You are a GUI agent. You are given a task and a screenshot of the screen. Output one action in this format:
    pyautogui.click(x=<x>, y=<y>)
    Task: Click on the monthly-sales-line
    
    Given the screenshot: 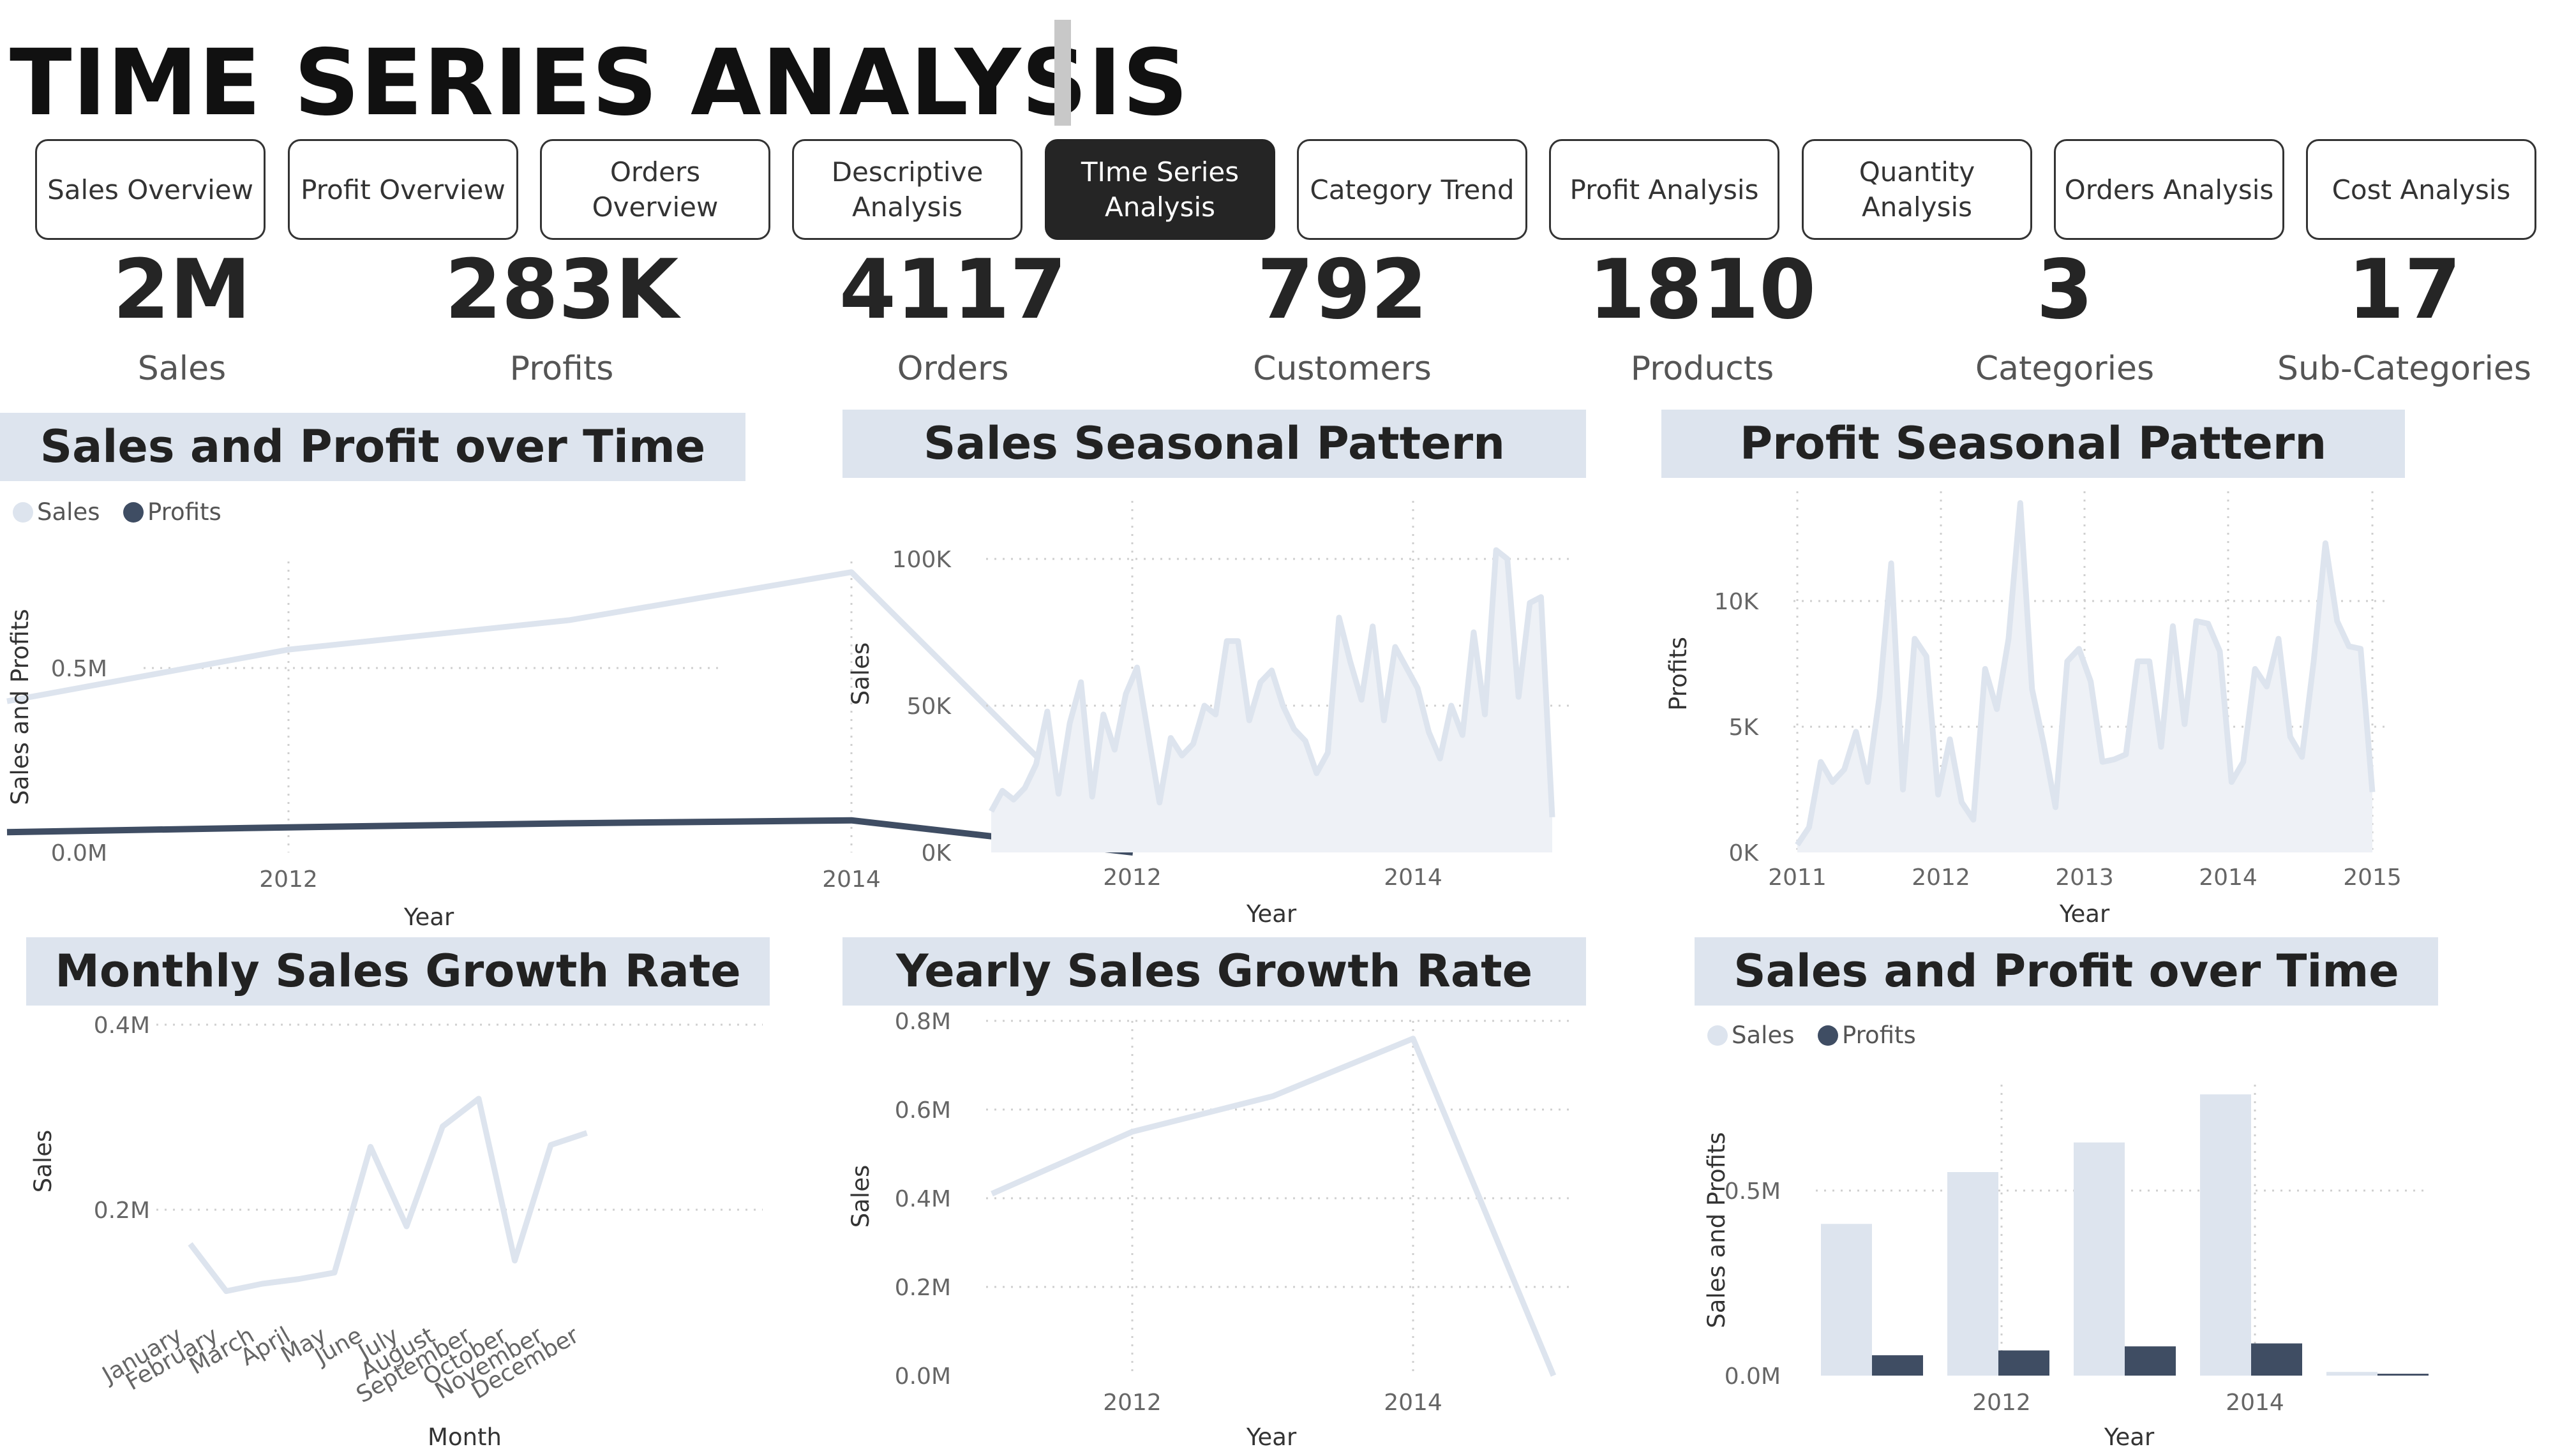 What is the action you would take?
    pyautogui.click(x=388, y=1195)
    